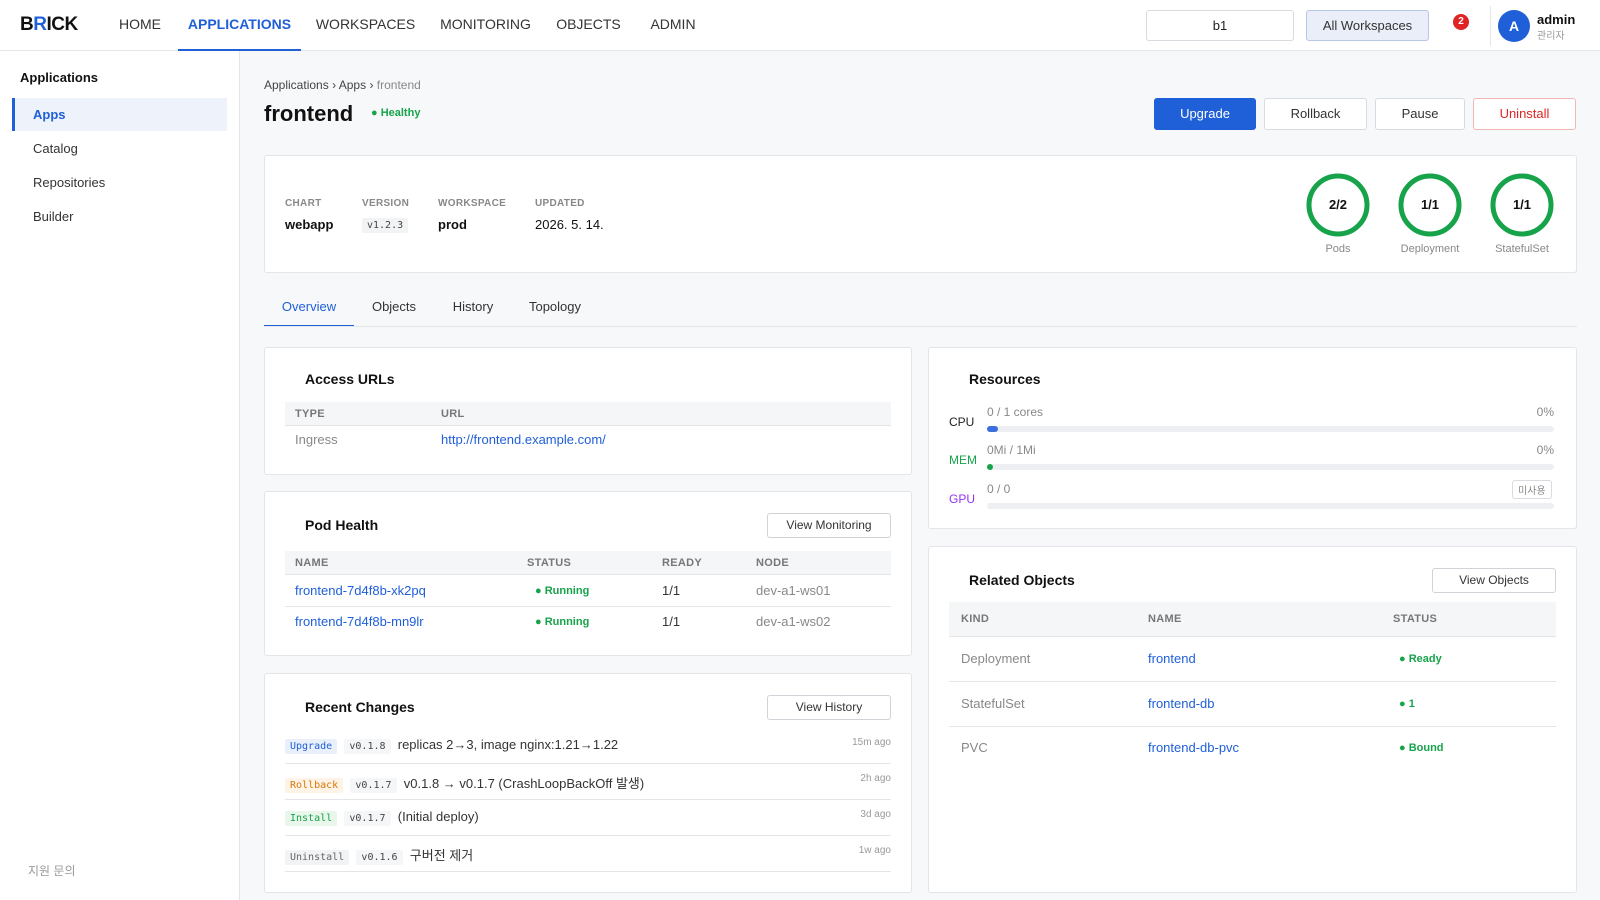 This screenshot has width=1600, height=900. I want to click on sidebar-item-apps: Apps, so click(119, 114).